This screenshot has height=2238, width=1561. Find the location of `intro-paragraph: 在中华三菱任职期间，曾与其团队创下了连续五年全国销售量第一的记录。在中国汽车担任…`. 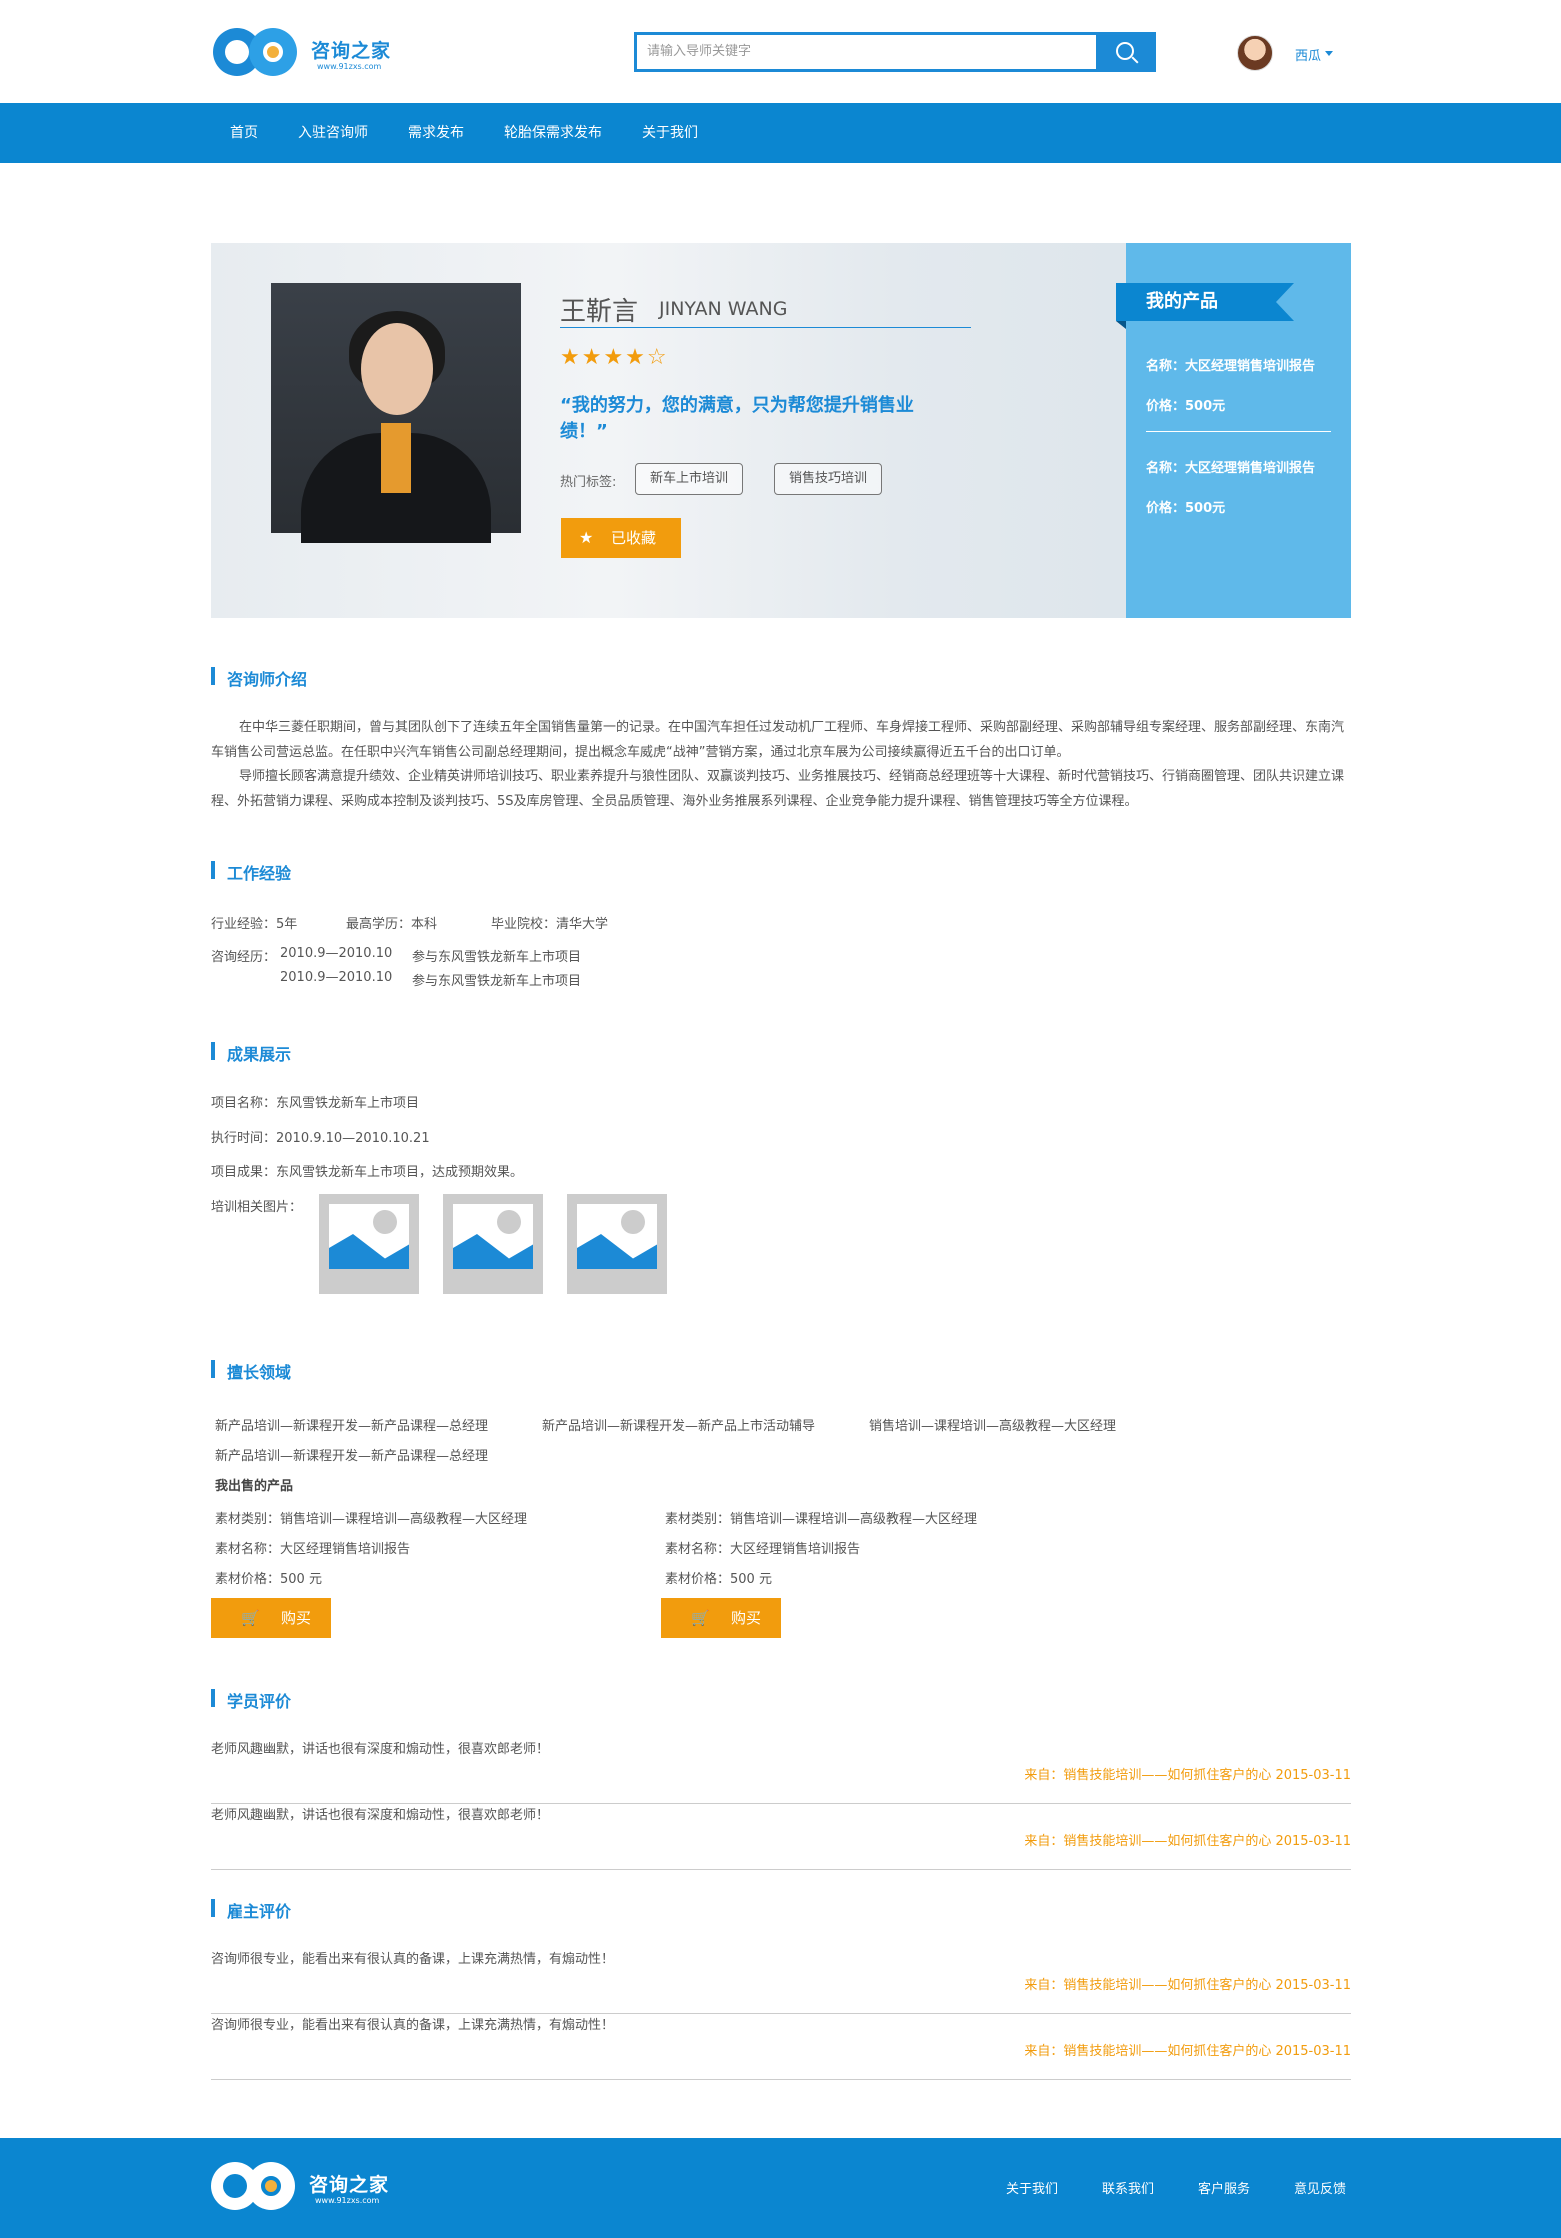

intro-paragraph: 在中华三菱任职期间，曾与其团队创下了连续五年全国销售量第一的记录。在中国汽车担任… is located at coordinates (778, 740).